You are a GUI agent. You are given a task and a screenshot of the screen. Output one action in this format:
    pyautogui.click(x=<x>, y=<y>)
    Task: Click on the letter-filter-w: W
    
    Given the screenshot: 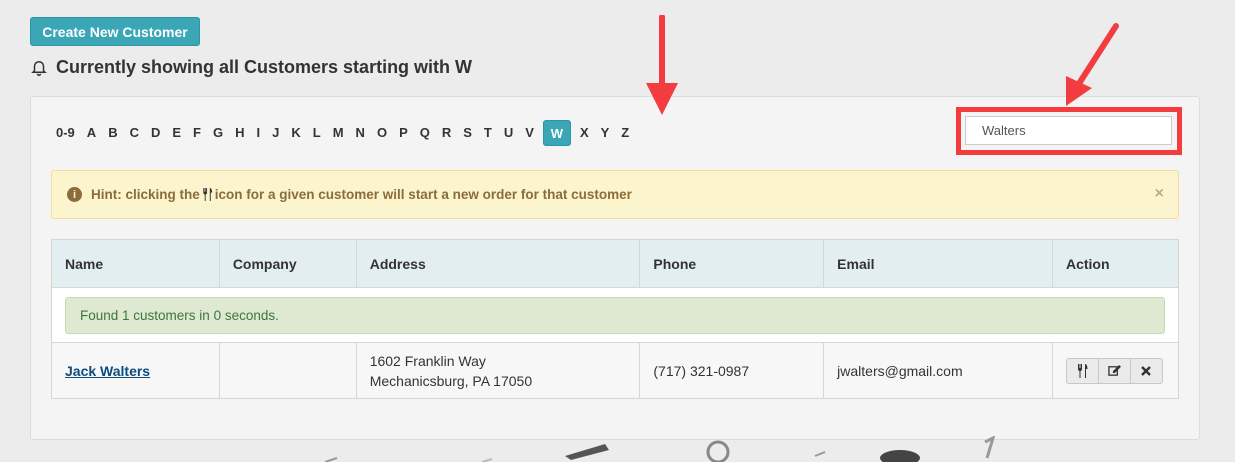 What is the action you would take?
    pyautogui.click(x=556, y=133)
    